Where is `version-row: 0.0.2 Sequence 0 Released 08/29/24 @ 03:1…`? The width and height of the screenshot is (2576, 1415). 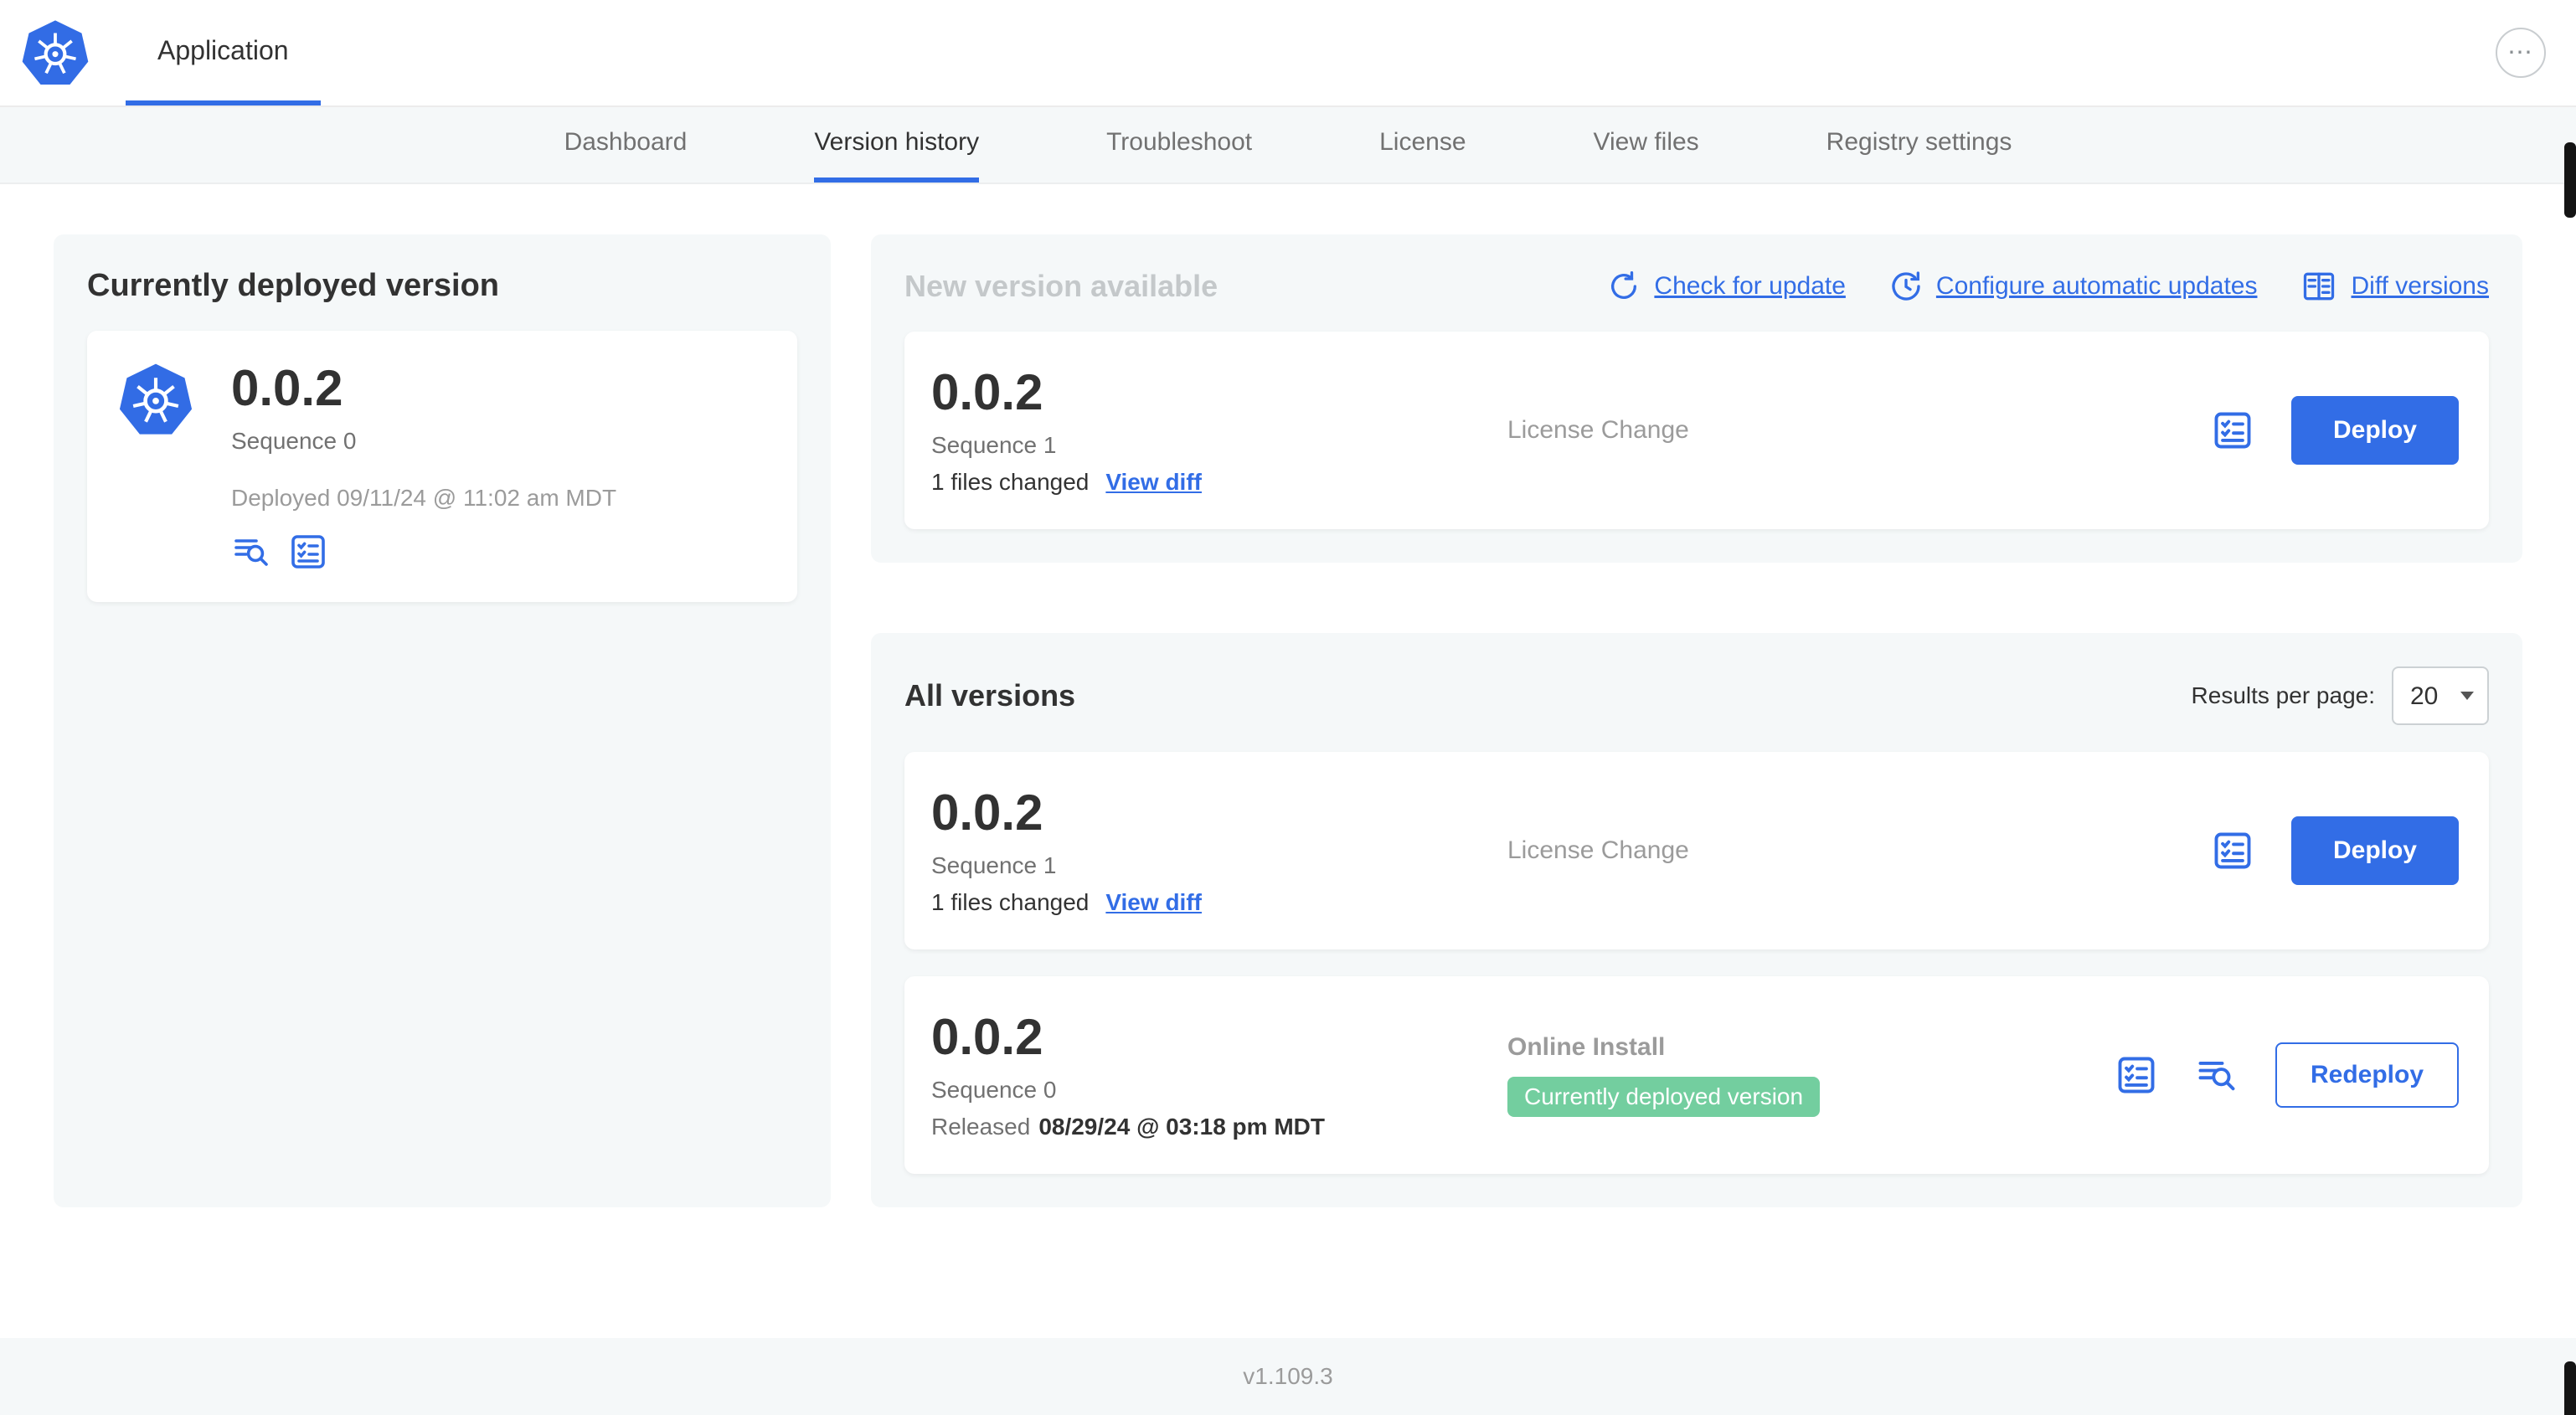
version-row: 0.0.2 Sequence 0 Released 08/29/24 @ 03:1… is located at coordinates (1696, 1075).